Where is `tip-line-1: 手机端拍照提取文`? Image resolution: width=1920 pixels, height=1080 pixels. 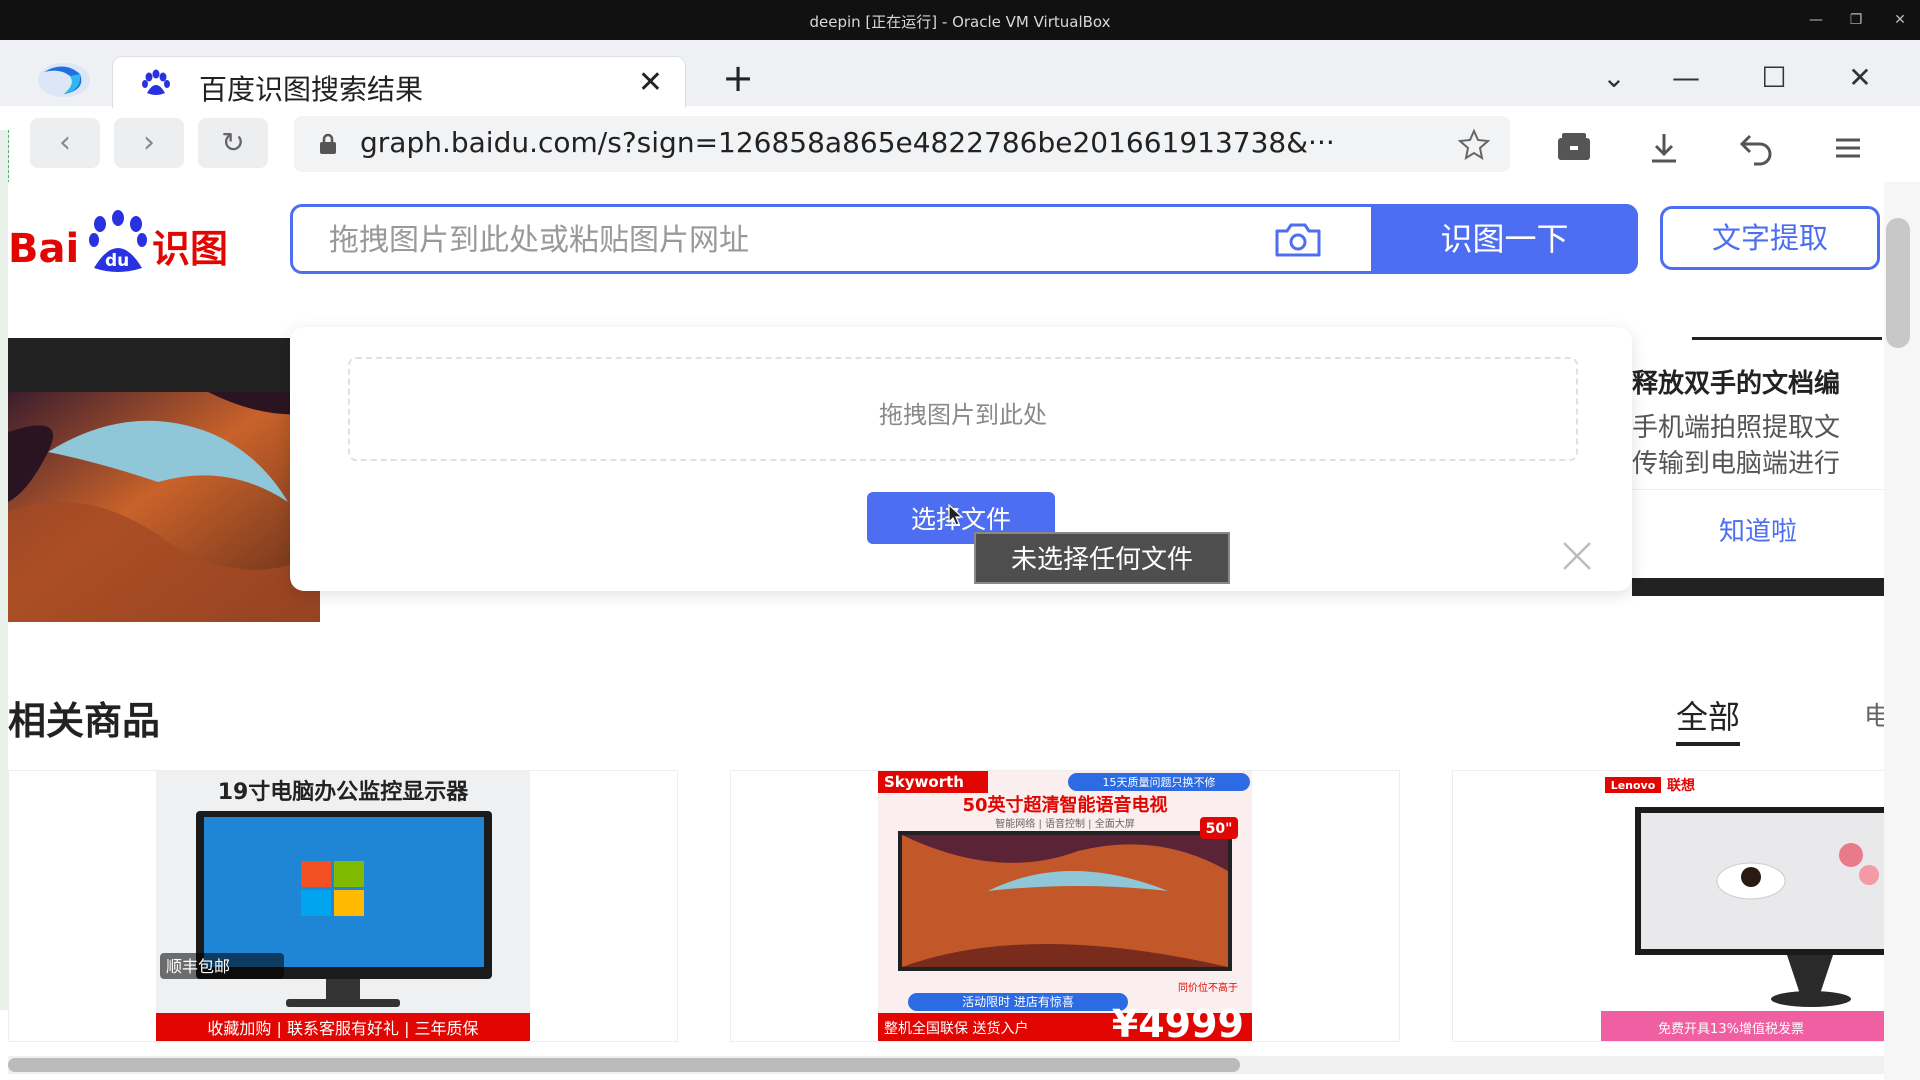
tip-line-1: 手机端拍照提取文 is located at coordinates (1736, 428).